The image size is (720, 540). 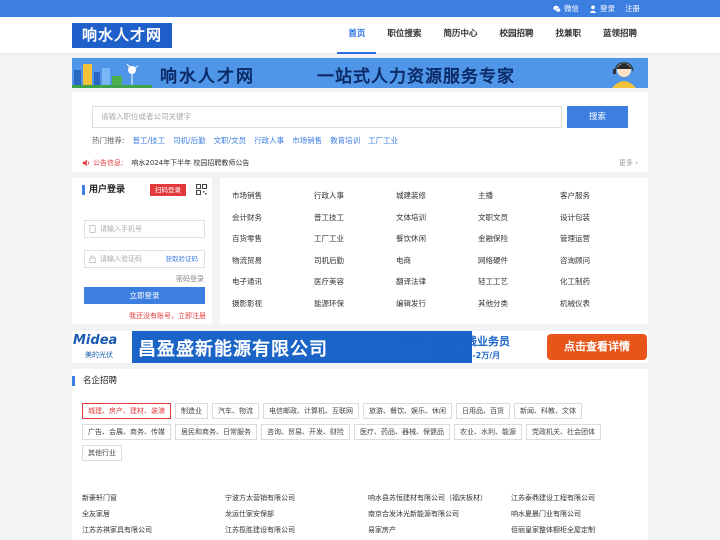 I want to click on category-item: 城建装修, so click(x=437, y=201).